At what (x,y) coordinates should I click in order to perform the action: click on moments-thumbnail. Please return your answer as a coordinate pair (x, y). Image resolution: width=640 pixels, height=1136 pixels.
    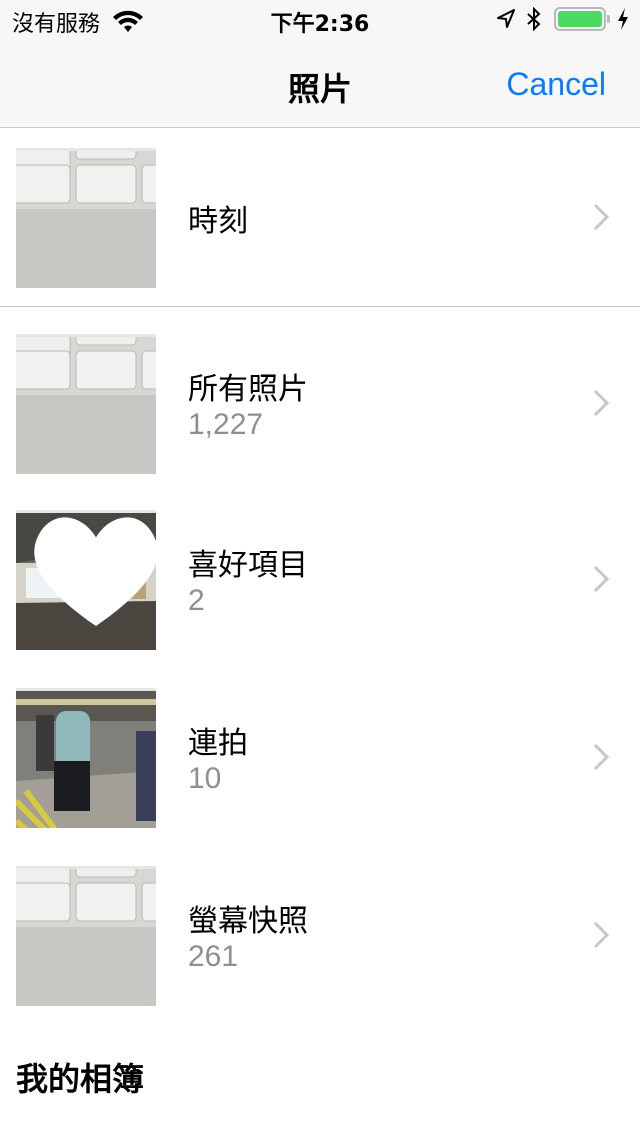
    Looking at the image, I should click on (86, 218).